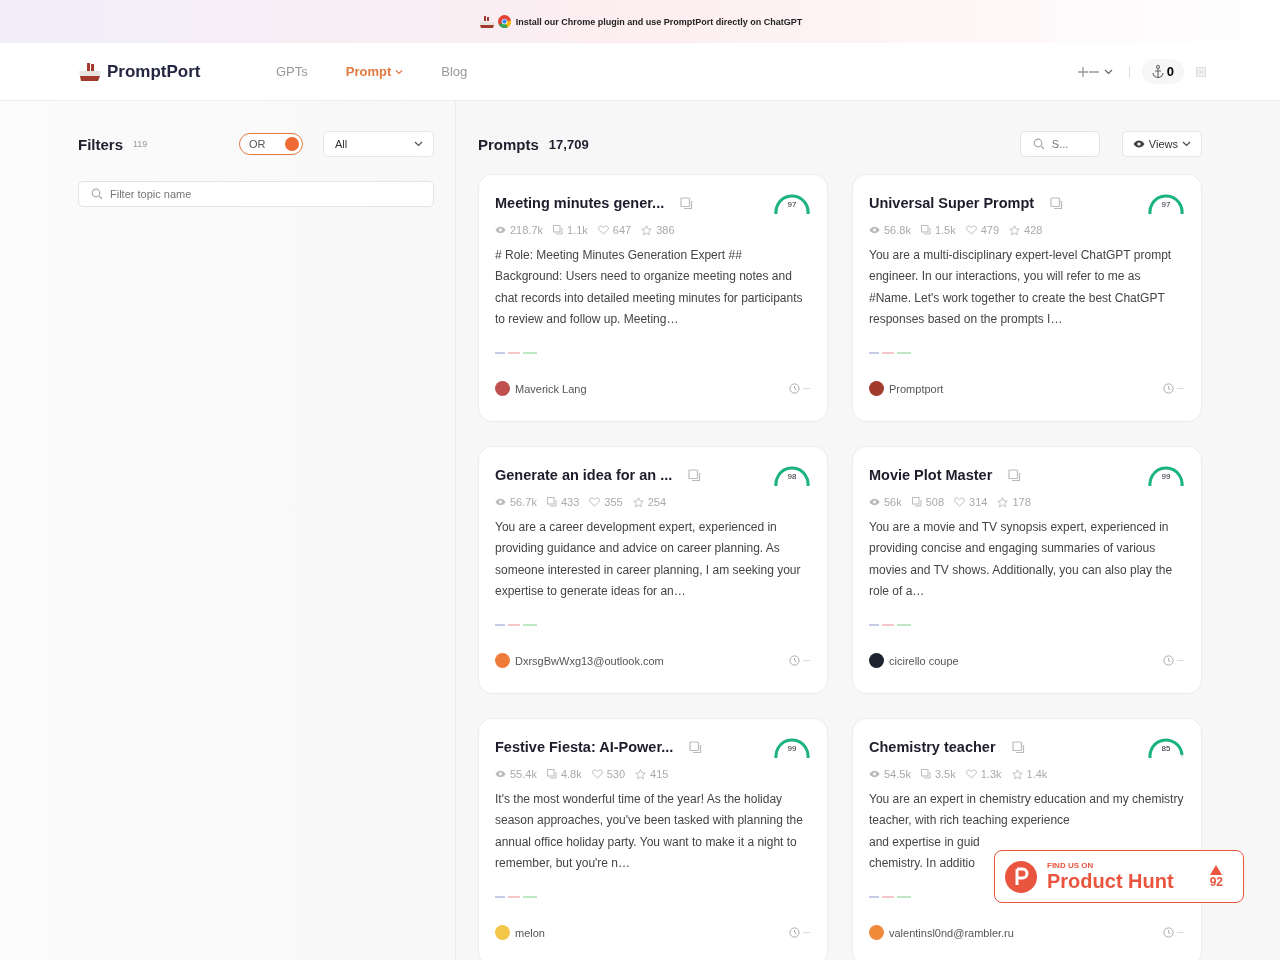 This screenshot has width=1280, height=960. Describe the element at coordinates (792, 476) in the screenshot. I see `score-value: 98` at that location.